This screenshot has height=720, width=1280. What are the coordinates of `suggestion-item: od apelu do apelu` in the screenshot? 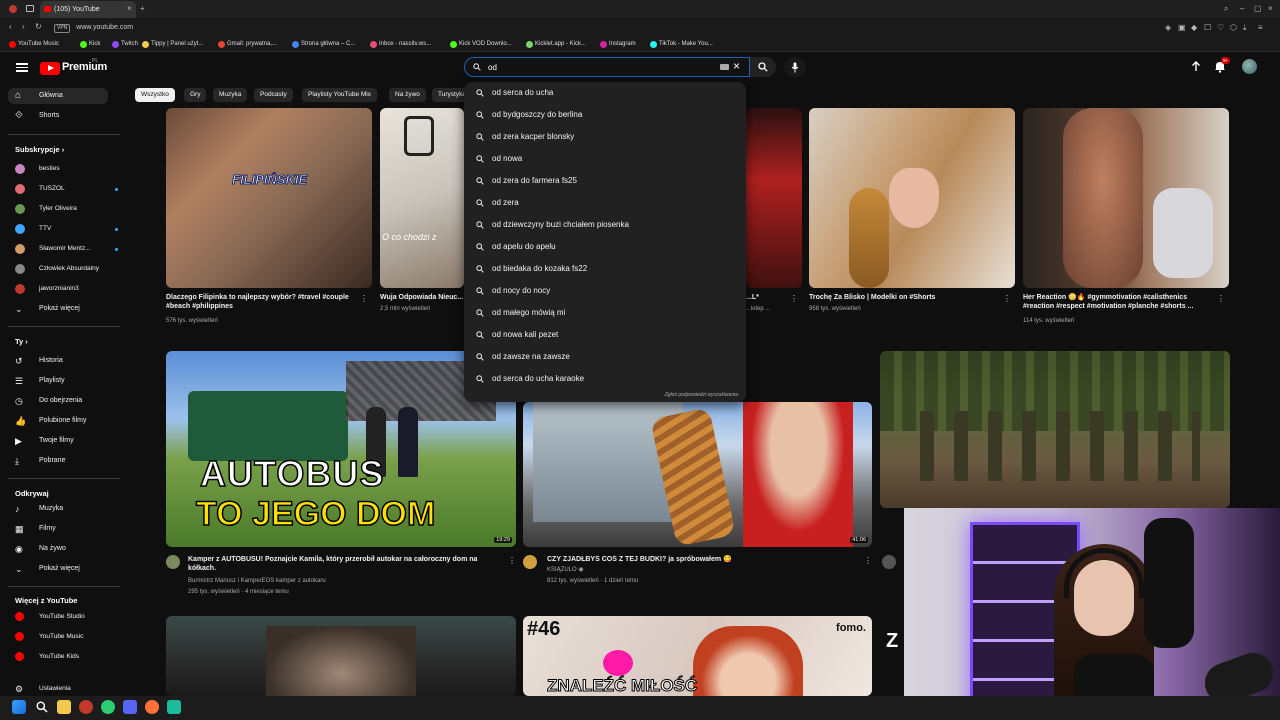 It's located at (605, 247).